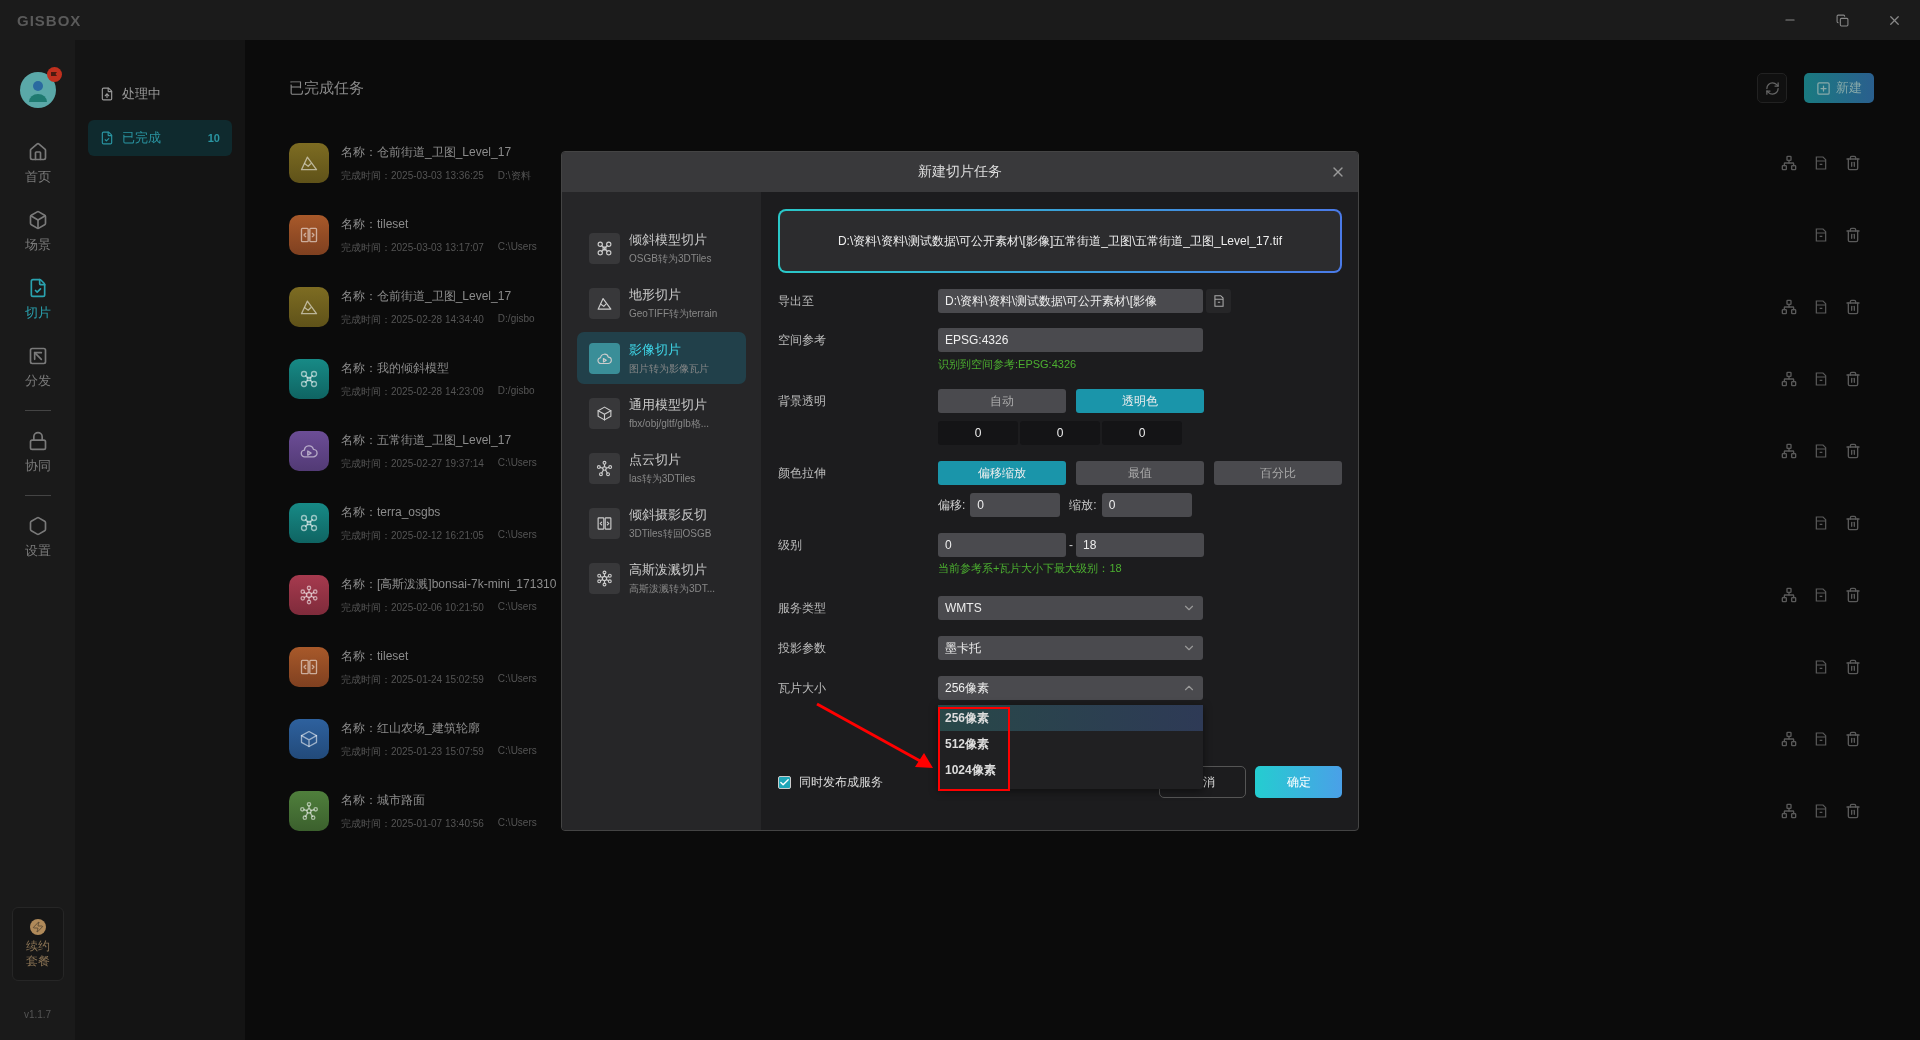  I want to click on task-time: 完成时间：2025-01-24 15:02:59, so click(412, 679).